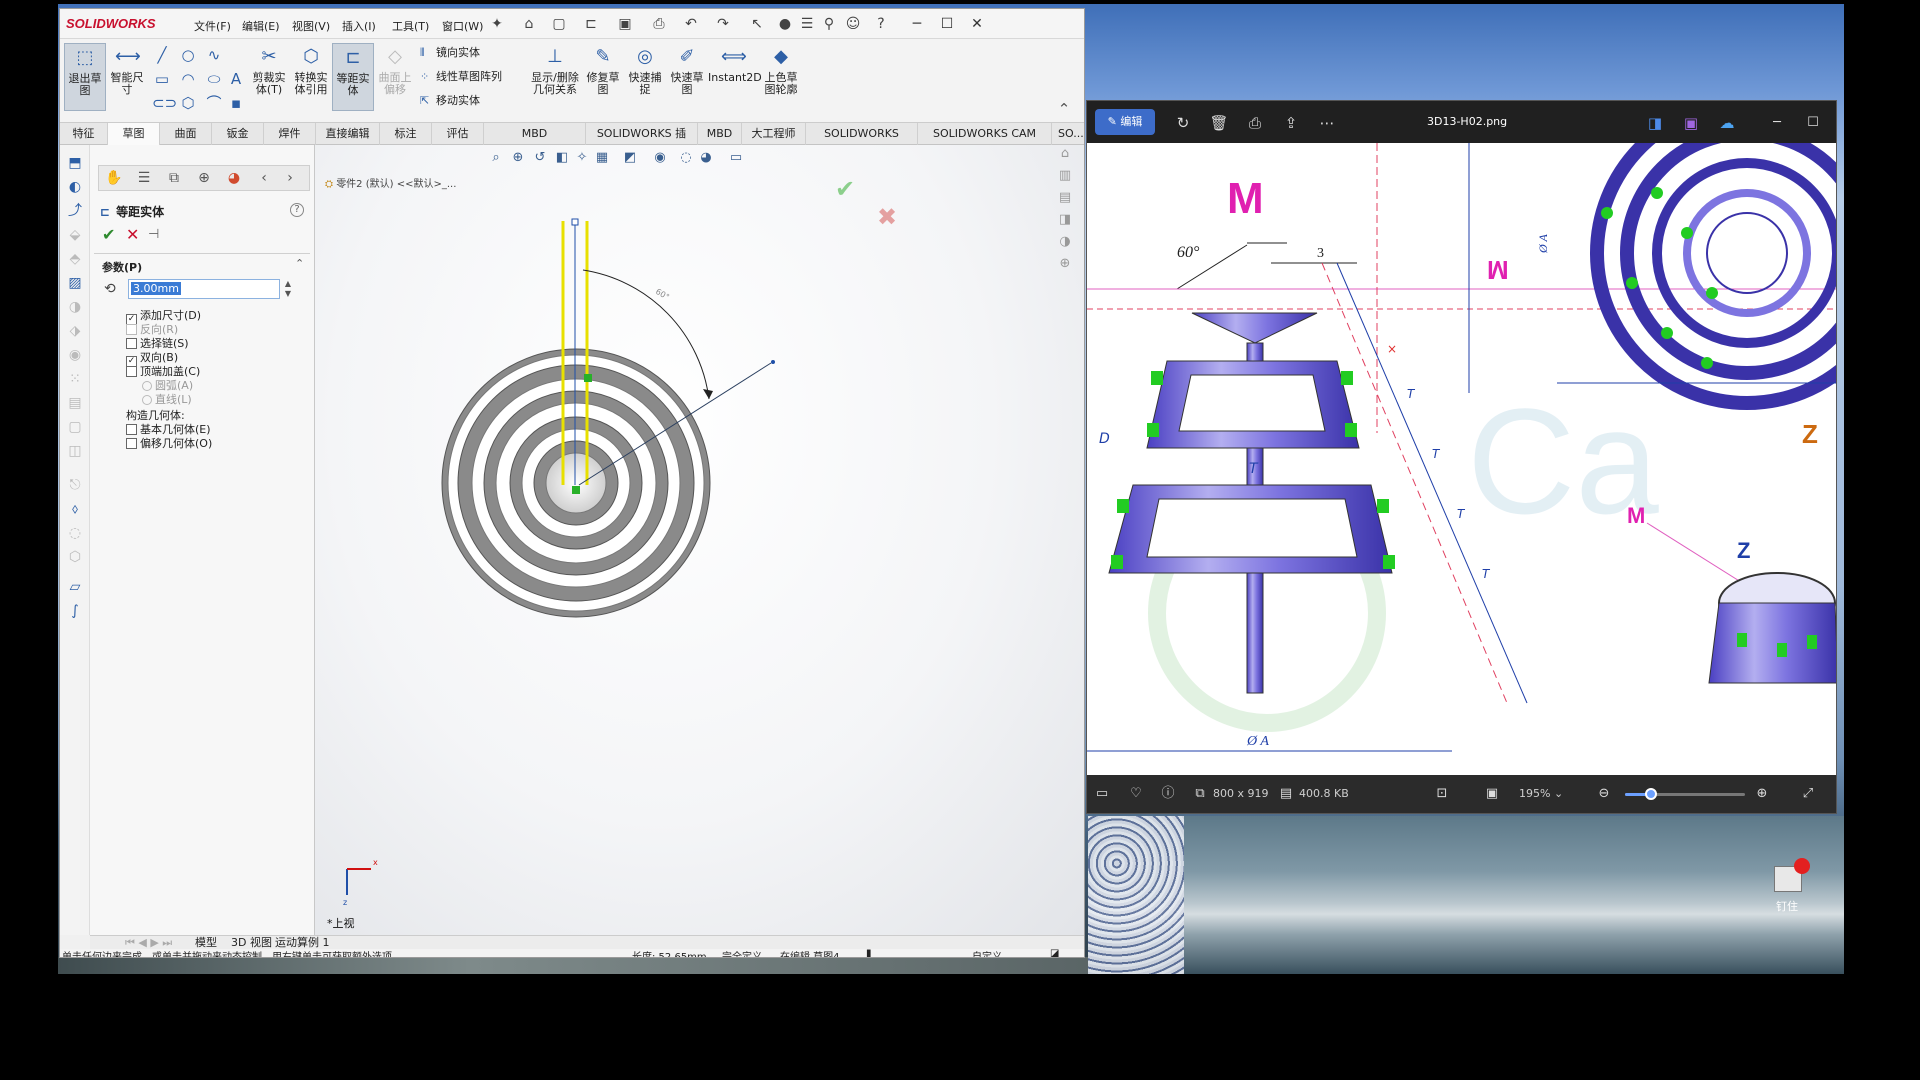 The image size is (1920, 1080). Describe the element at coordinates (985, 142) in the screenshot. I see `tab-solidworks-cam-tbm: SOLIDWORKS CAM TBM` at that location.